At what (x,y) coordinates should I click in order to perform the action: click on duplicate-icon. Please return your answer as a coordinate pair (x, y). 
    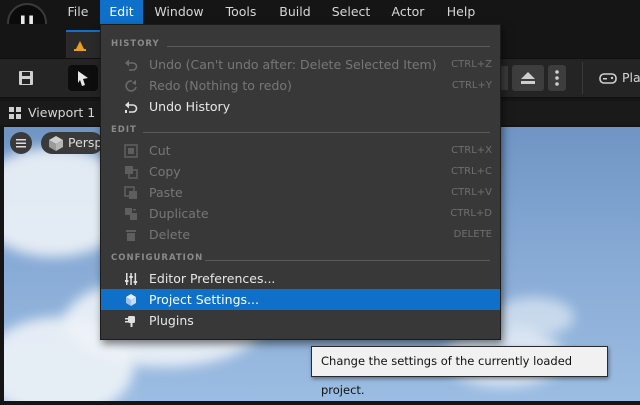
    Looking at the image, I should click on (131, 214).